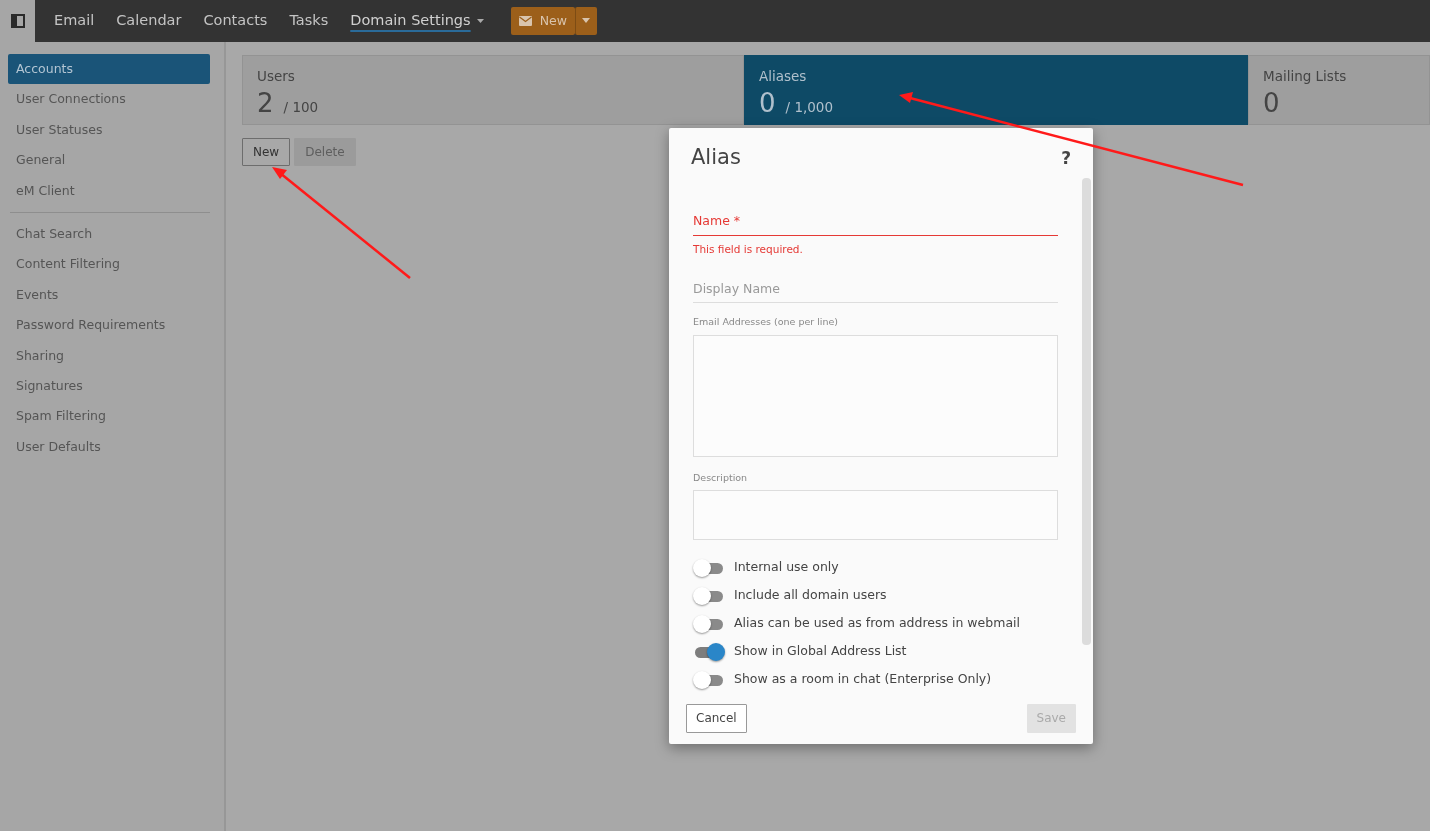 This screenshot has width=1430, height=831. What do you see at coordinates (276, 76) in the screenshot?
I see `tile-label: Users` at bounding box center [276, 76].